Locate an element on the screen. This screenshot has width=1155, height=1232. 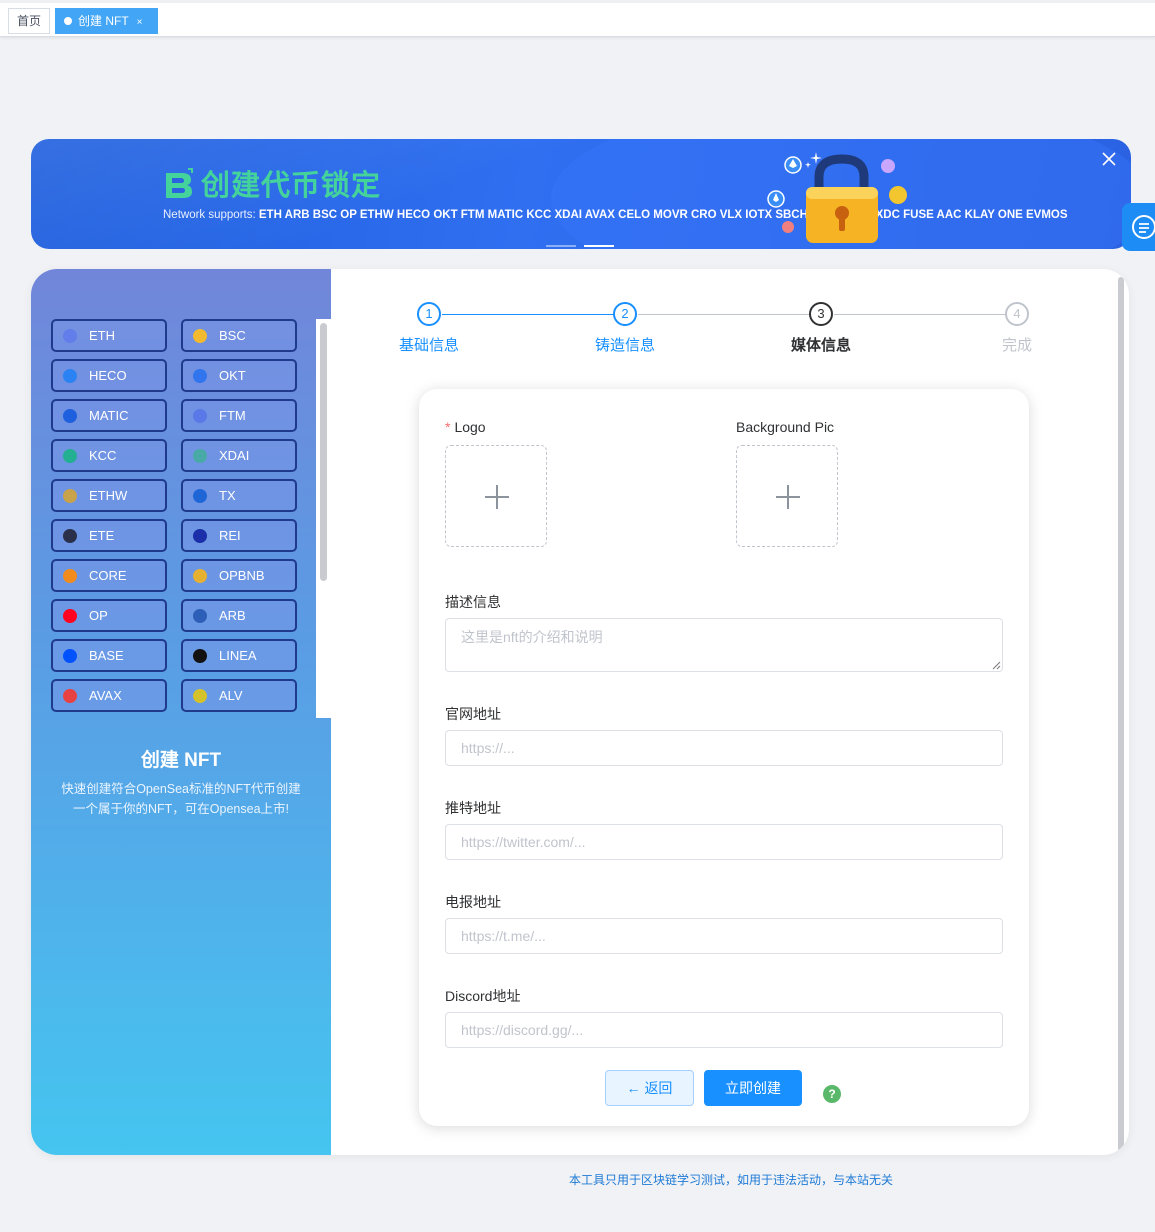
tx-icon is located at coordinates (200, 496).